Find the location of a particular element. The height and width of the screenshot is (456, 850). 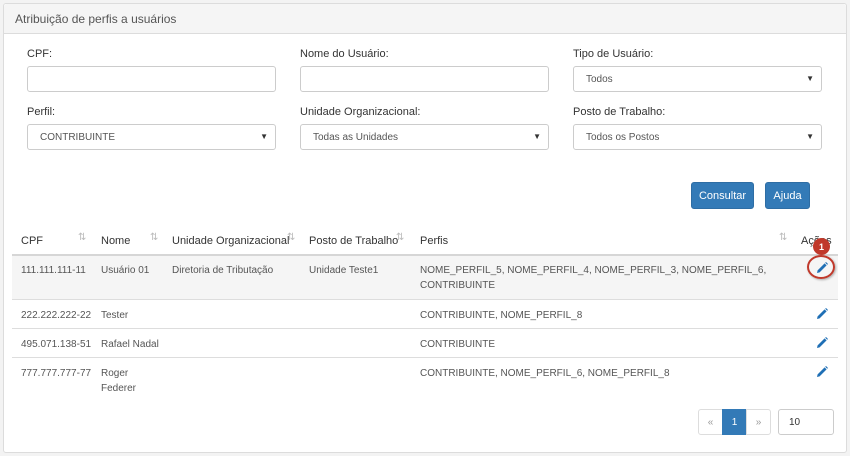

perfil-selected: CONTRIBUINTE is located at coordinates (77, 137).